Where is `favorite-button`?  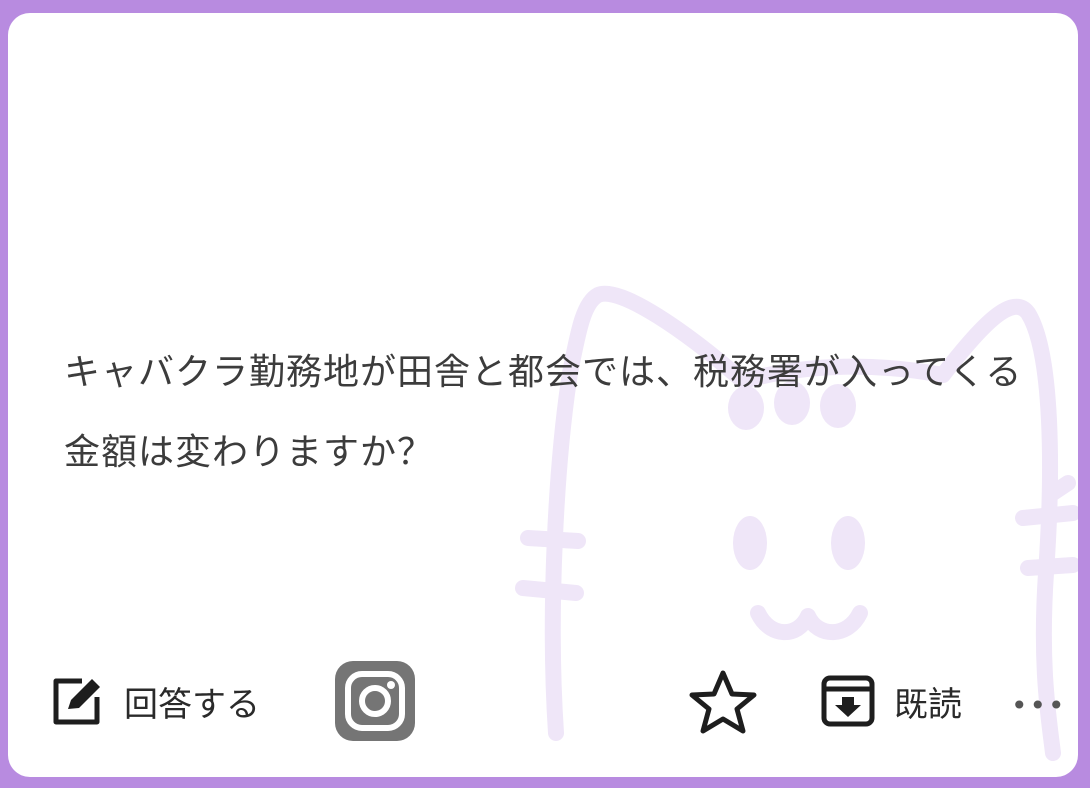 favorite-button is located at coordinates (723, 704).